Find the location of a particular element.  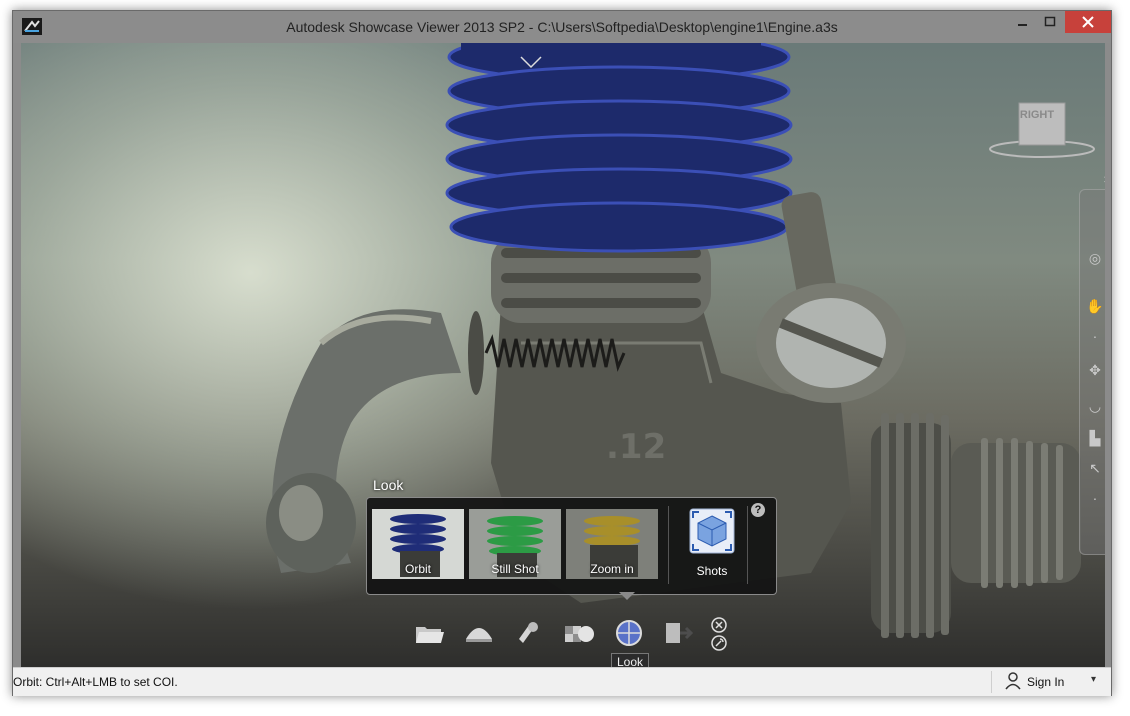

open-folder-icon is located at coordinates (429, 633).